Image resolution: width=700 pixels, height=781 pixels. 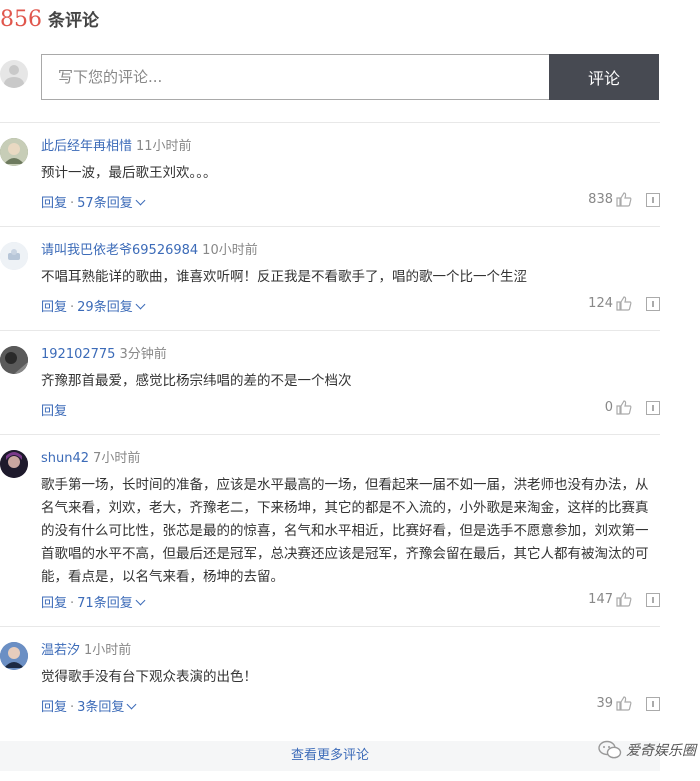 What do you see at coordinates (230, 250) in the screenshot?
I see `comment-time: 10小时前` at bounding box center [230, 250].